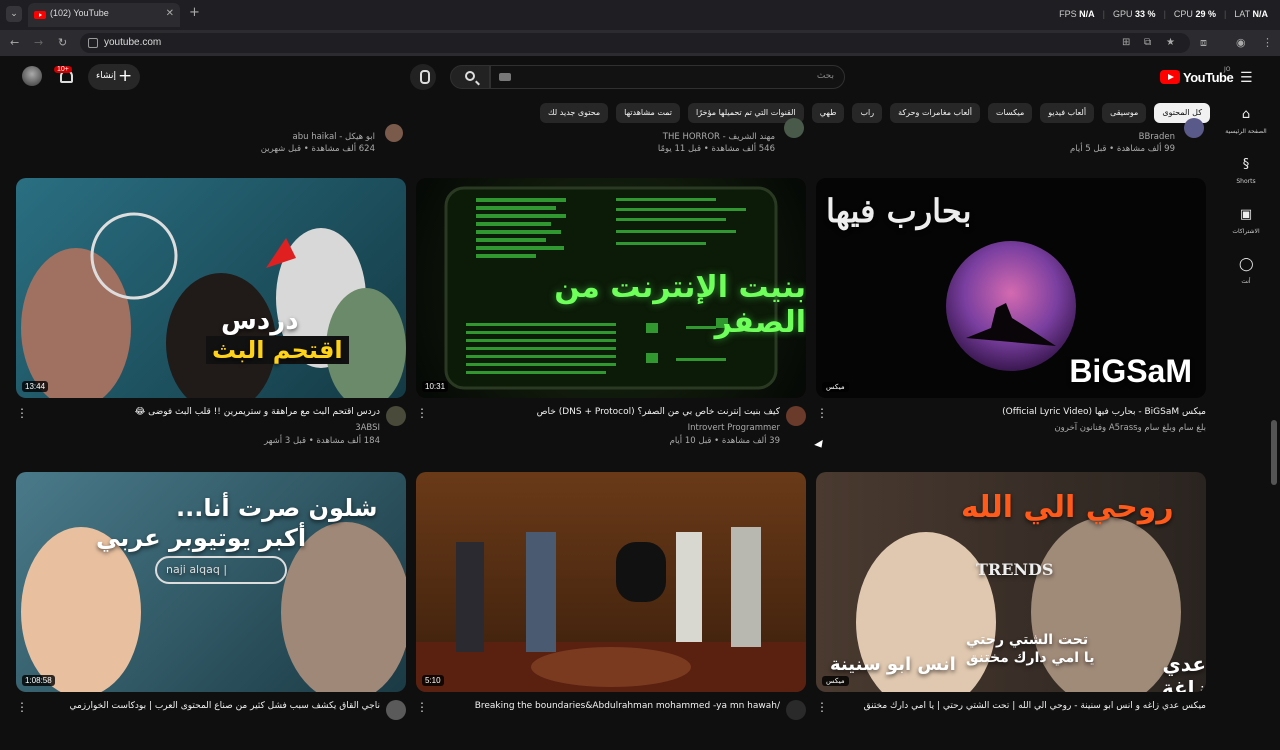  Describe the element at coordinates (1246, 222) in the screenshot. I see `guide-item-subscriptions: ▣ الاشتراكات` at that location.